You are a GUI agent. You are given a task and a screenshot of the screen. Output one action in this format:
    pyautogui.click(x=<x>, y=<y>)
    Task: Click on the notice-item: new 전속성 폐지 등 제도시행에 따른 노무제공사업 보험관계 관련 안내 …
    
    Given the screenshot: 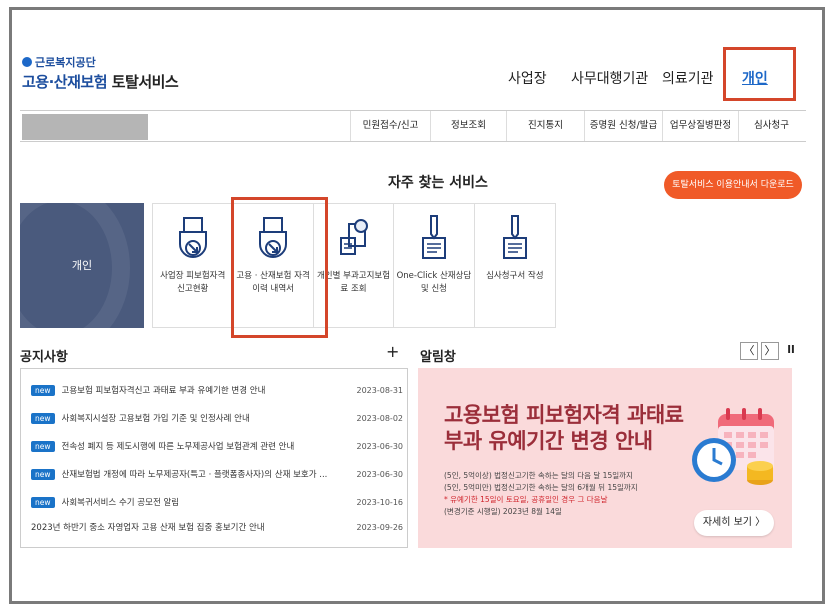 What is the action you would take?
    pyautogui.click(x=217, y=446)
    